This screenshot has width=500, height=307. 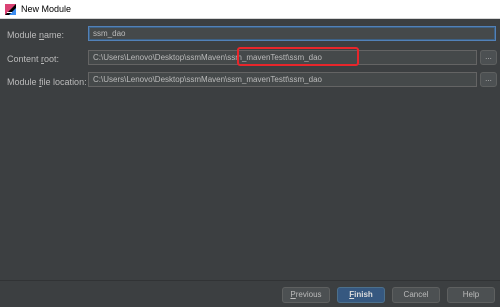 What do you see at coordinates (416, 295) in the screenshot?
I see `cancel-button: Cancel` at bounding box center [416, 295].